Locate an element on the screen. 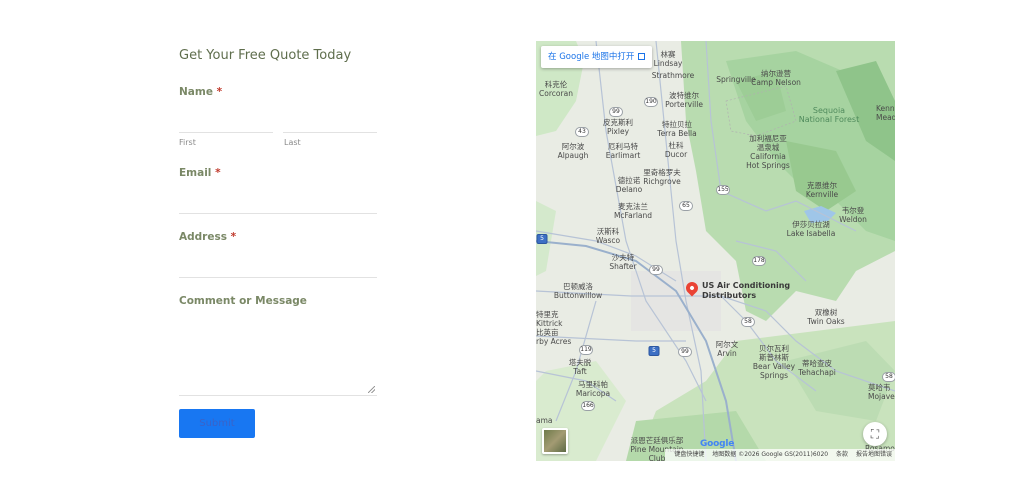 This screenshot has width=1024, height=490. last-name-input is located at coordinates (330, 132).